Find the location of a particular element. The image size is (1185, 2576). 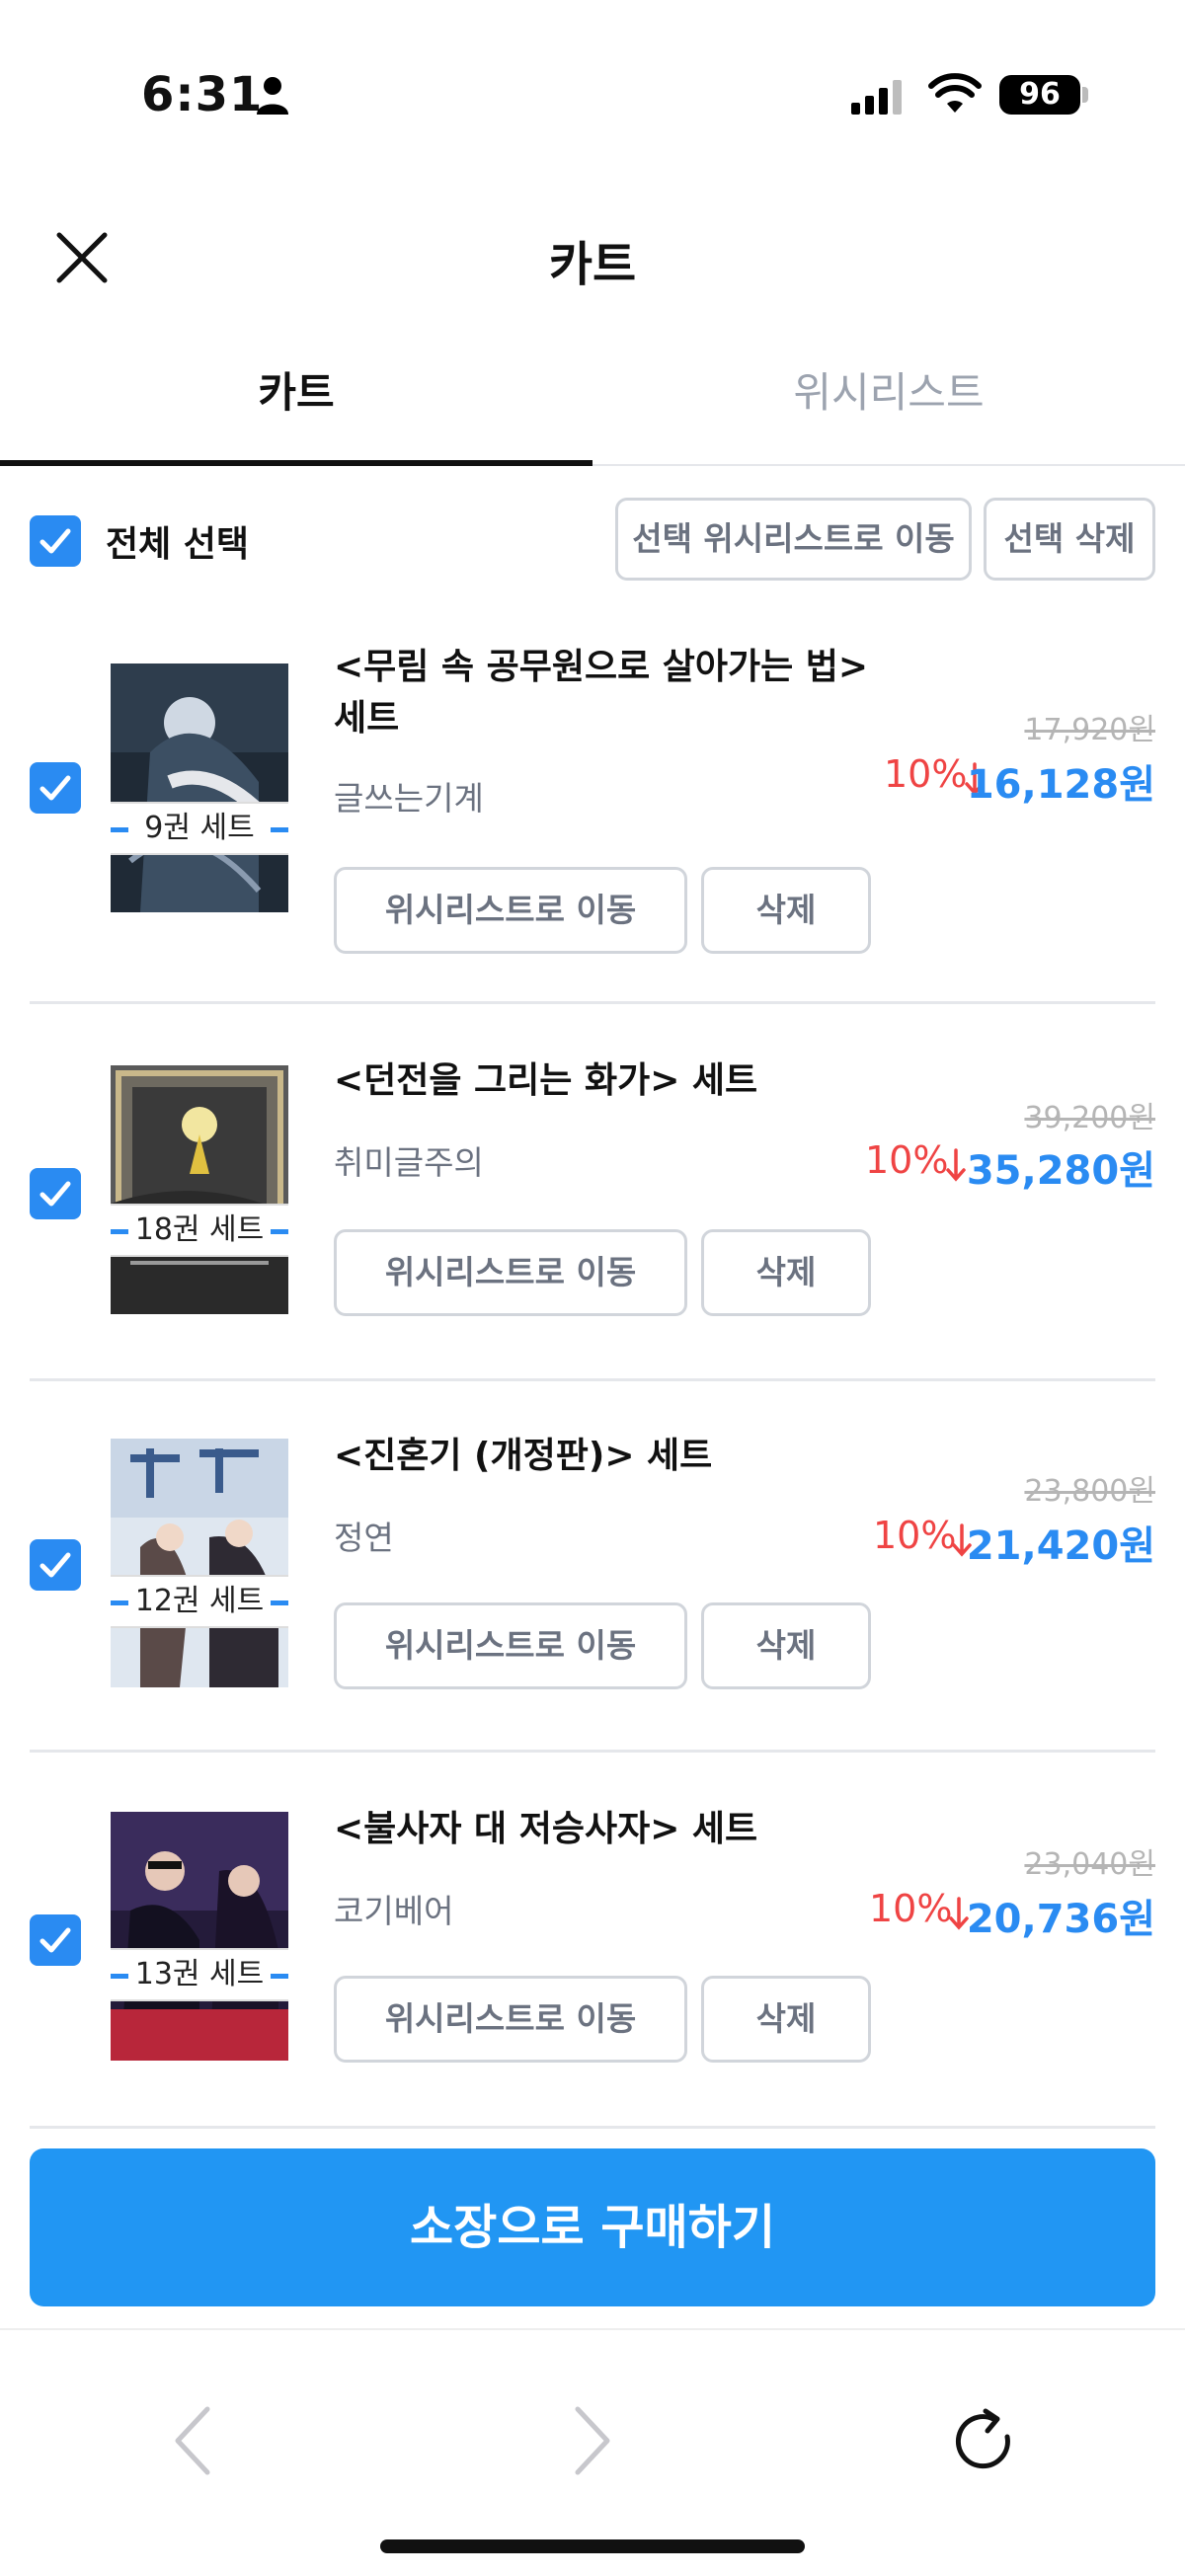

delete-selected-button: 선택 삭제 is located at coordinates (1070, 539).